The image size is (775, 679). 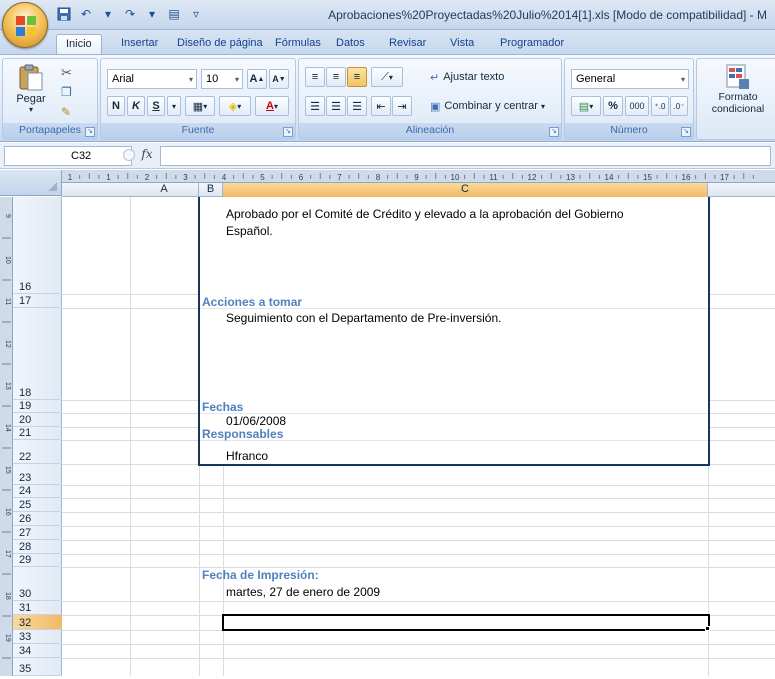 What do you see at coordinates (707, 628) in the screenshot?
I see `fill-handle` at bounding box center [707, 628].